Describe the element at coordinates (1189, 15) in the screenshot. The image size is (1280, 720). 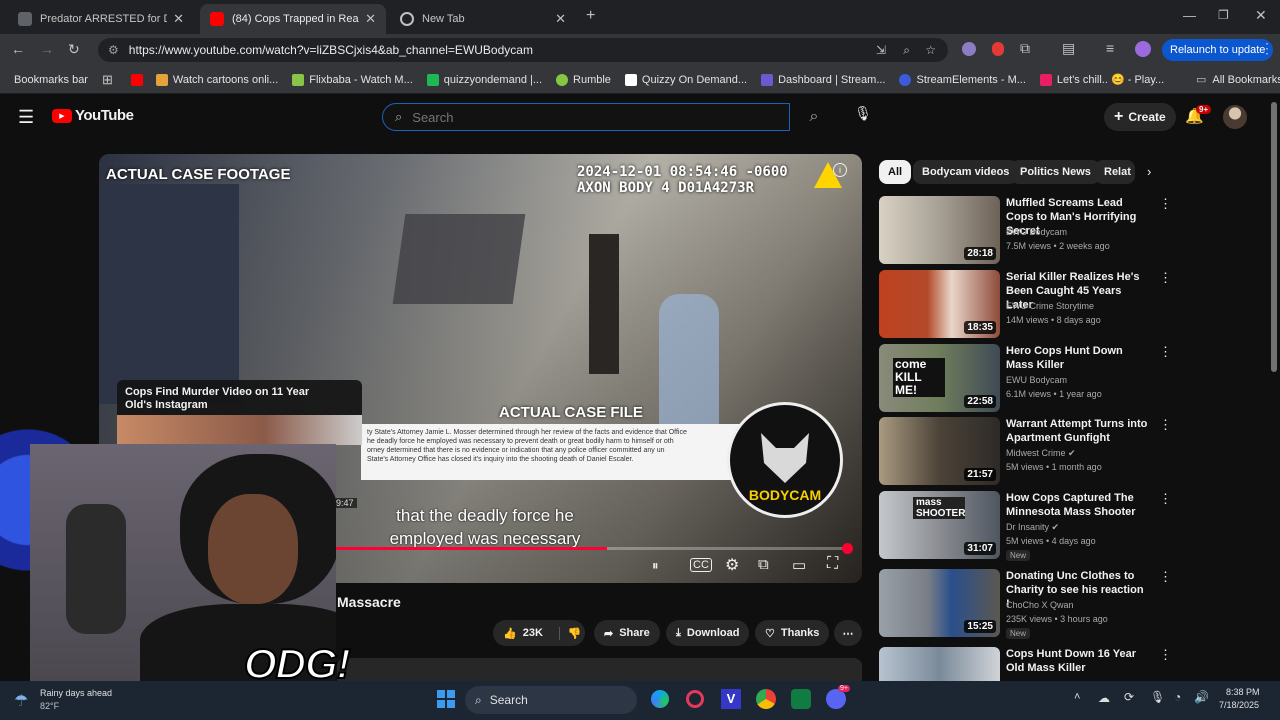
I see `minimize-icon: —` at that location.